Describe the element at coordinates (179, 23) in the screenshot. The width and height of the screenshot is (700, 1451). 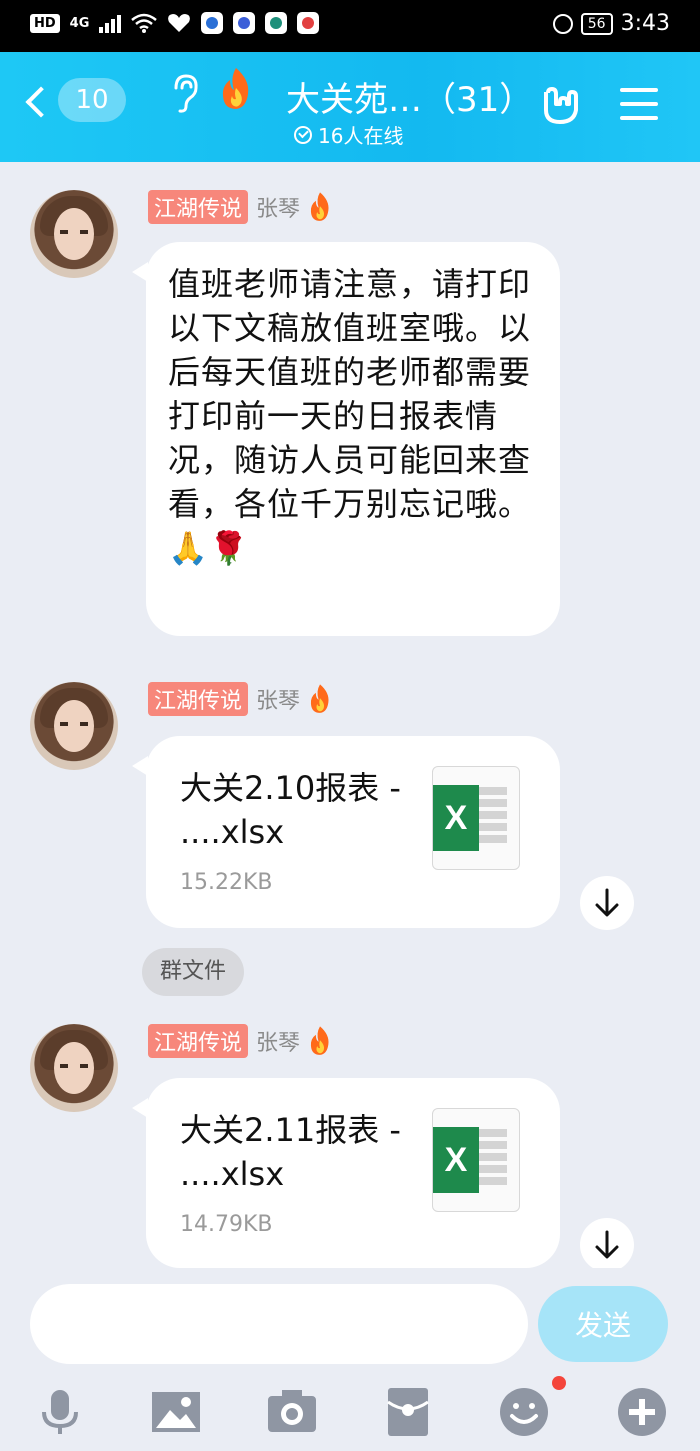
I see `health-heart-icon` at that location.